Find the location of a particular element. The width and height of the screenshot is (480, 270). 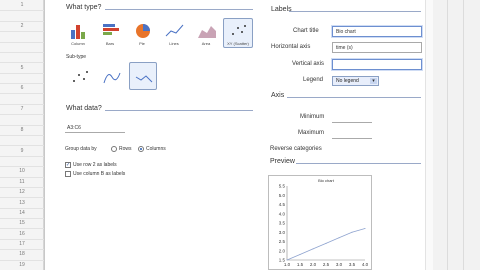

subtype-markers-only is located at coordinates (79, 76).